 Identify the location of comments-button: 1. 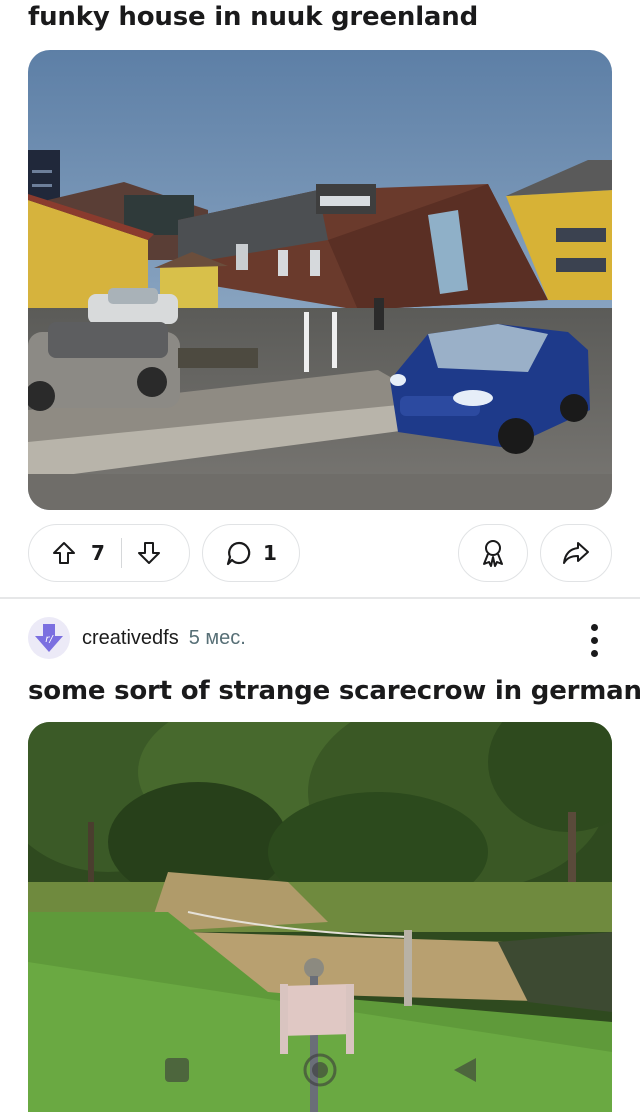
(251, 553).